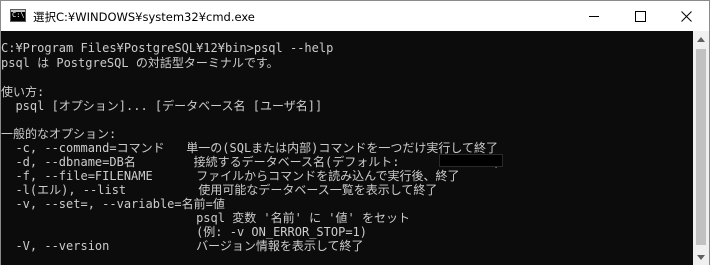 The width and height of the screenshot is (710, 265). What do you see at coordinates (471, 160) in the screenshot?
I see `redaction-box` at bounding box center [471, 160].